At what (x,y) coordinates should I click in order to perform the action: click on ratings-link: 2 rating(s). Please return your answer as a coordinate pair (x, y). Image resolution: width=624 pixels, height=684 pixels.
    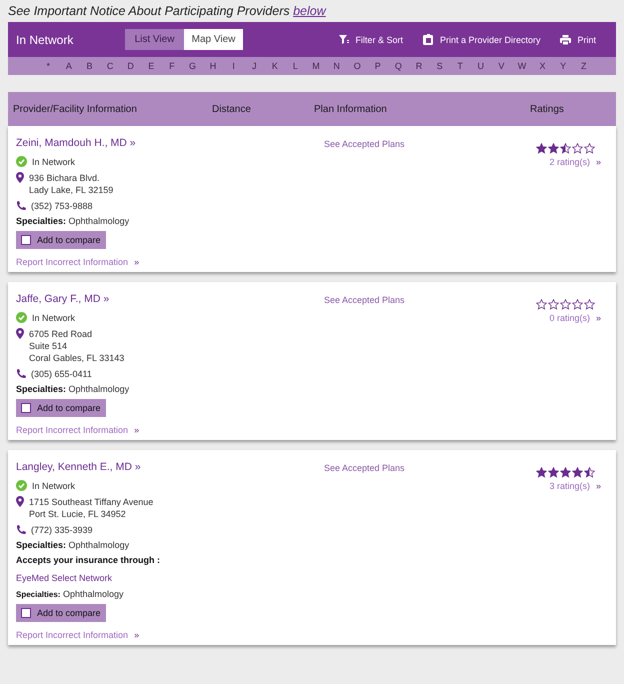
    Looking at the image, I should click on (569, 162).